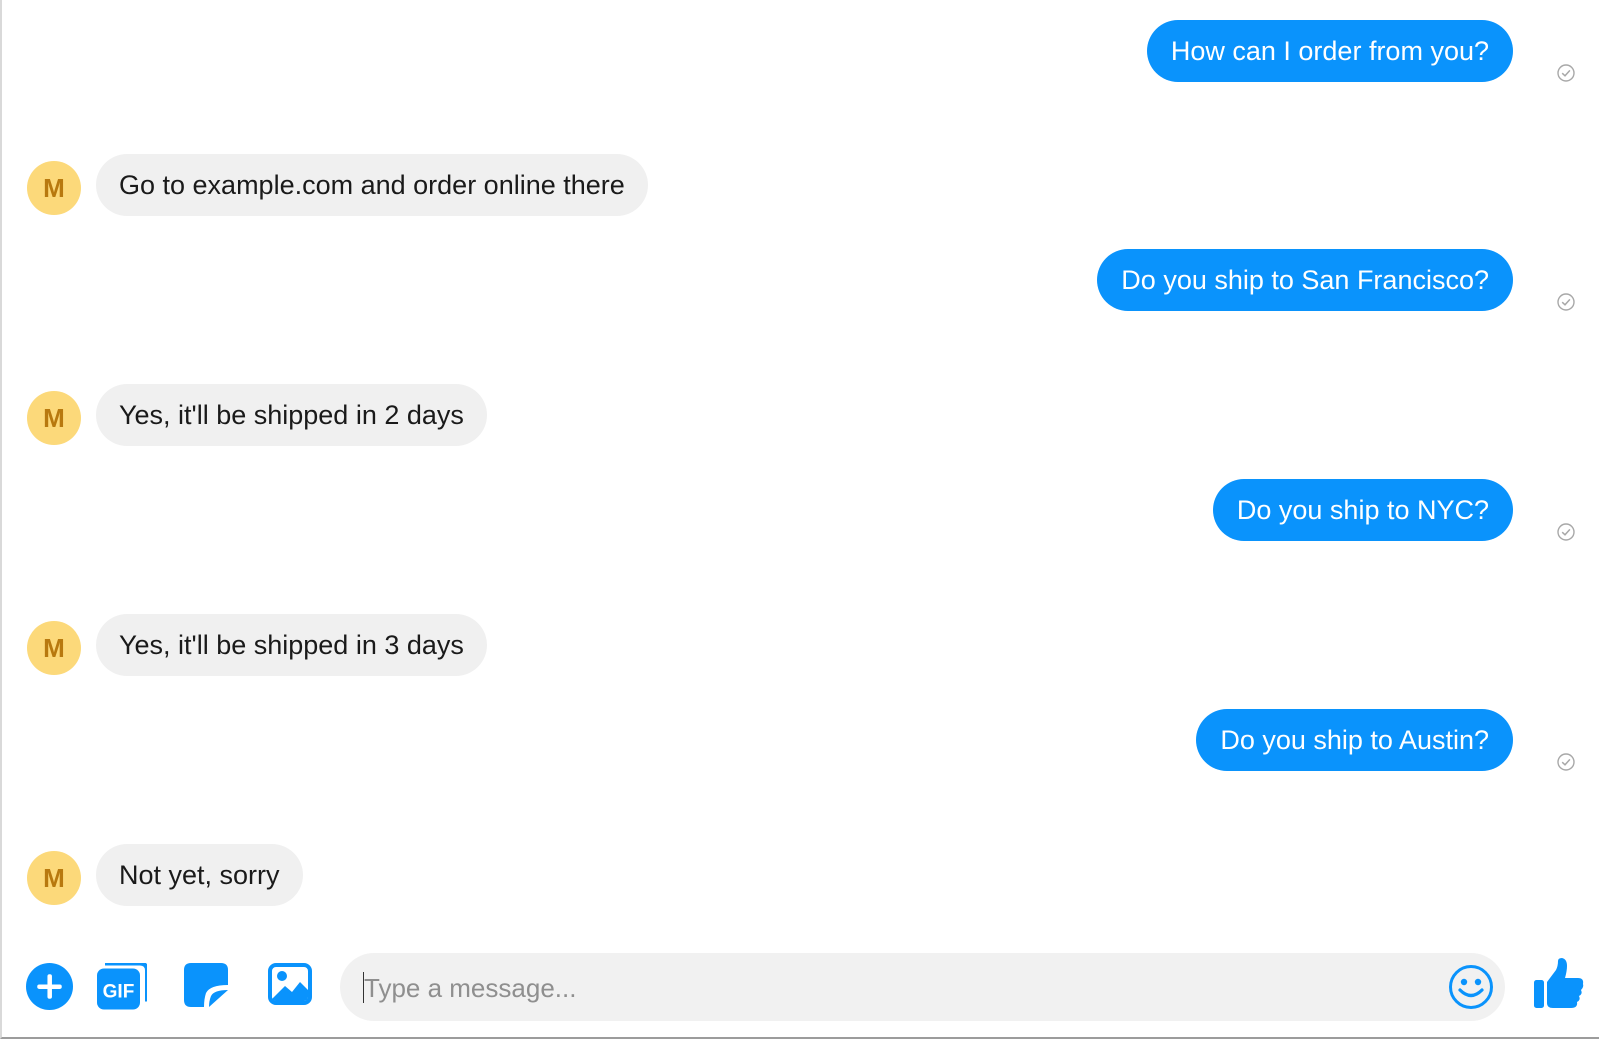 The width and height of the screenshot is (1600, 1041). What do you see at coordinates (1362, 510) in the screenshot?
I see `outgoing-message: Do you ship to NYC?` at bounding box center [1362, 510].